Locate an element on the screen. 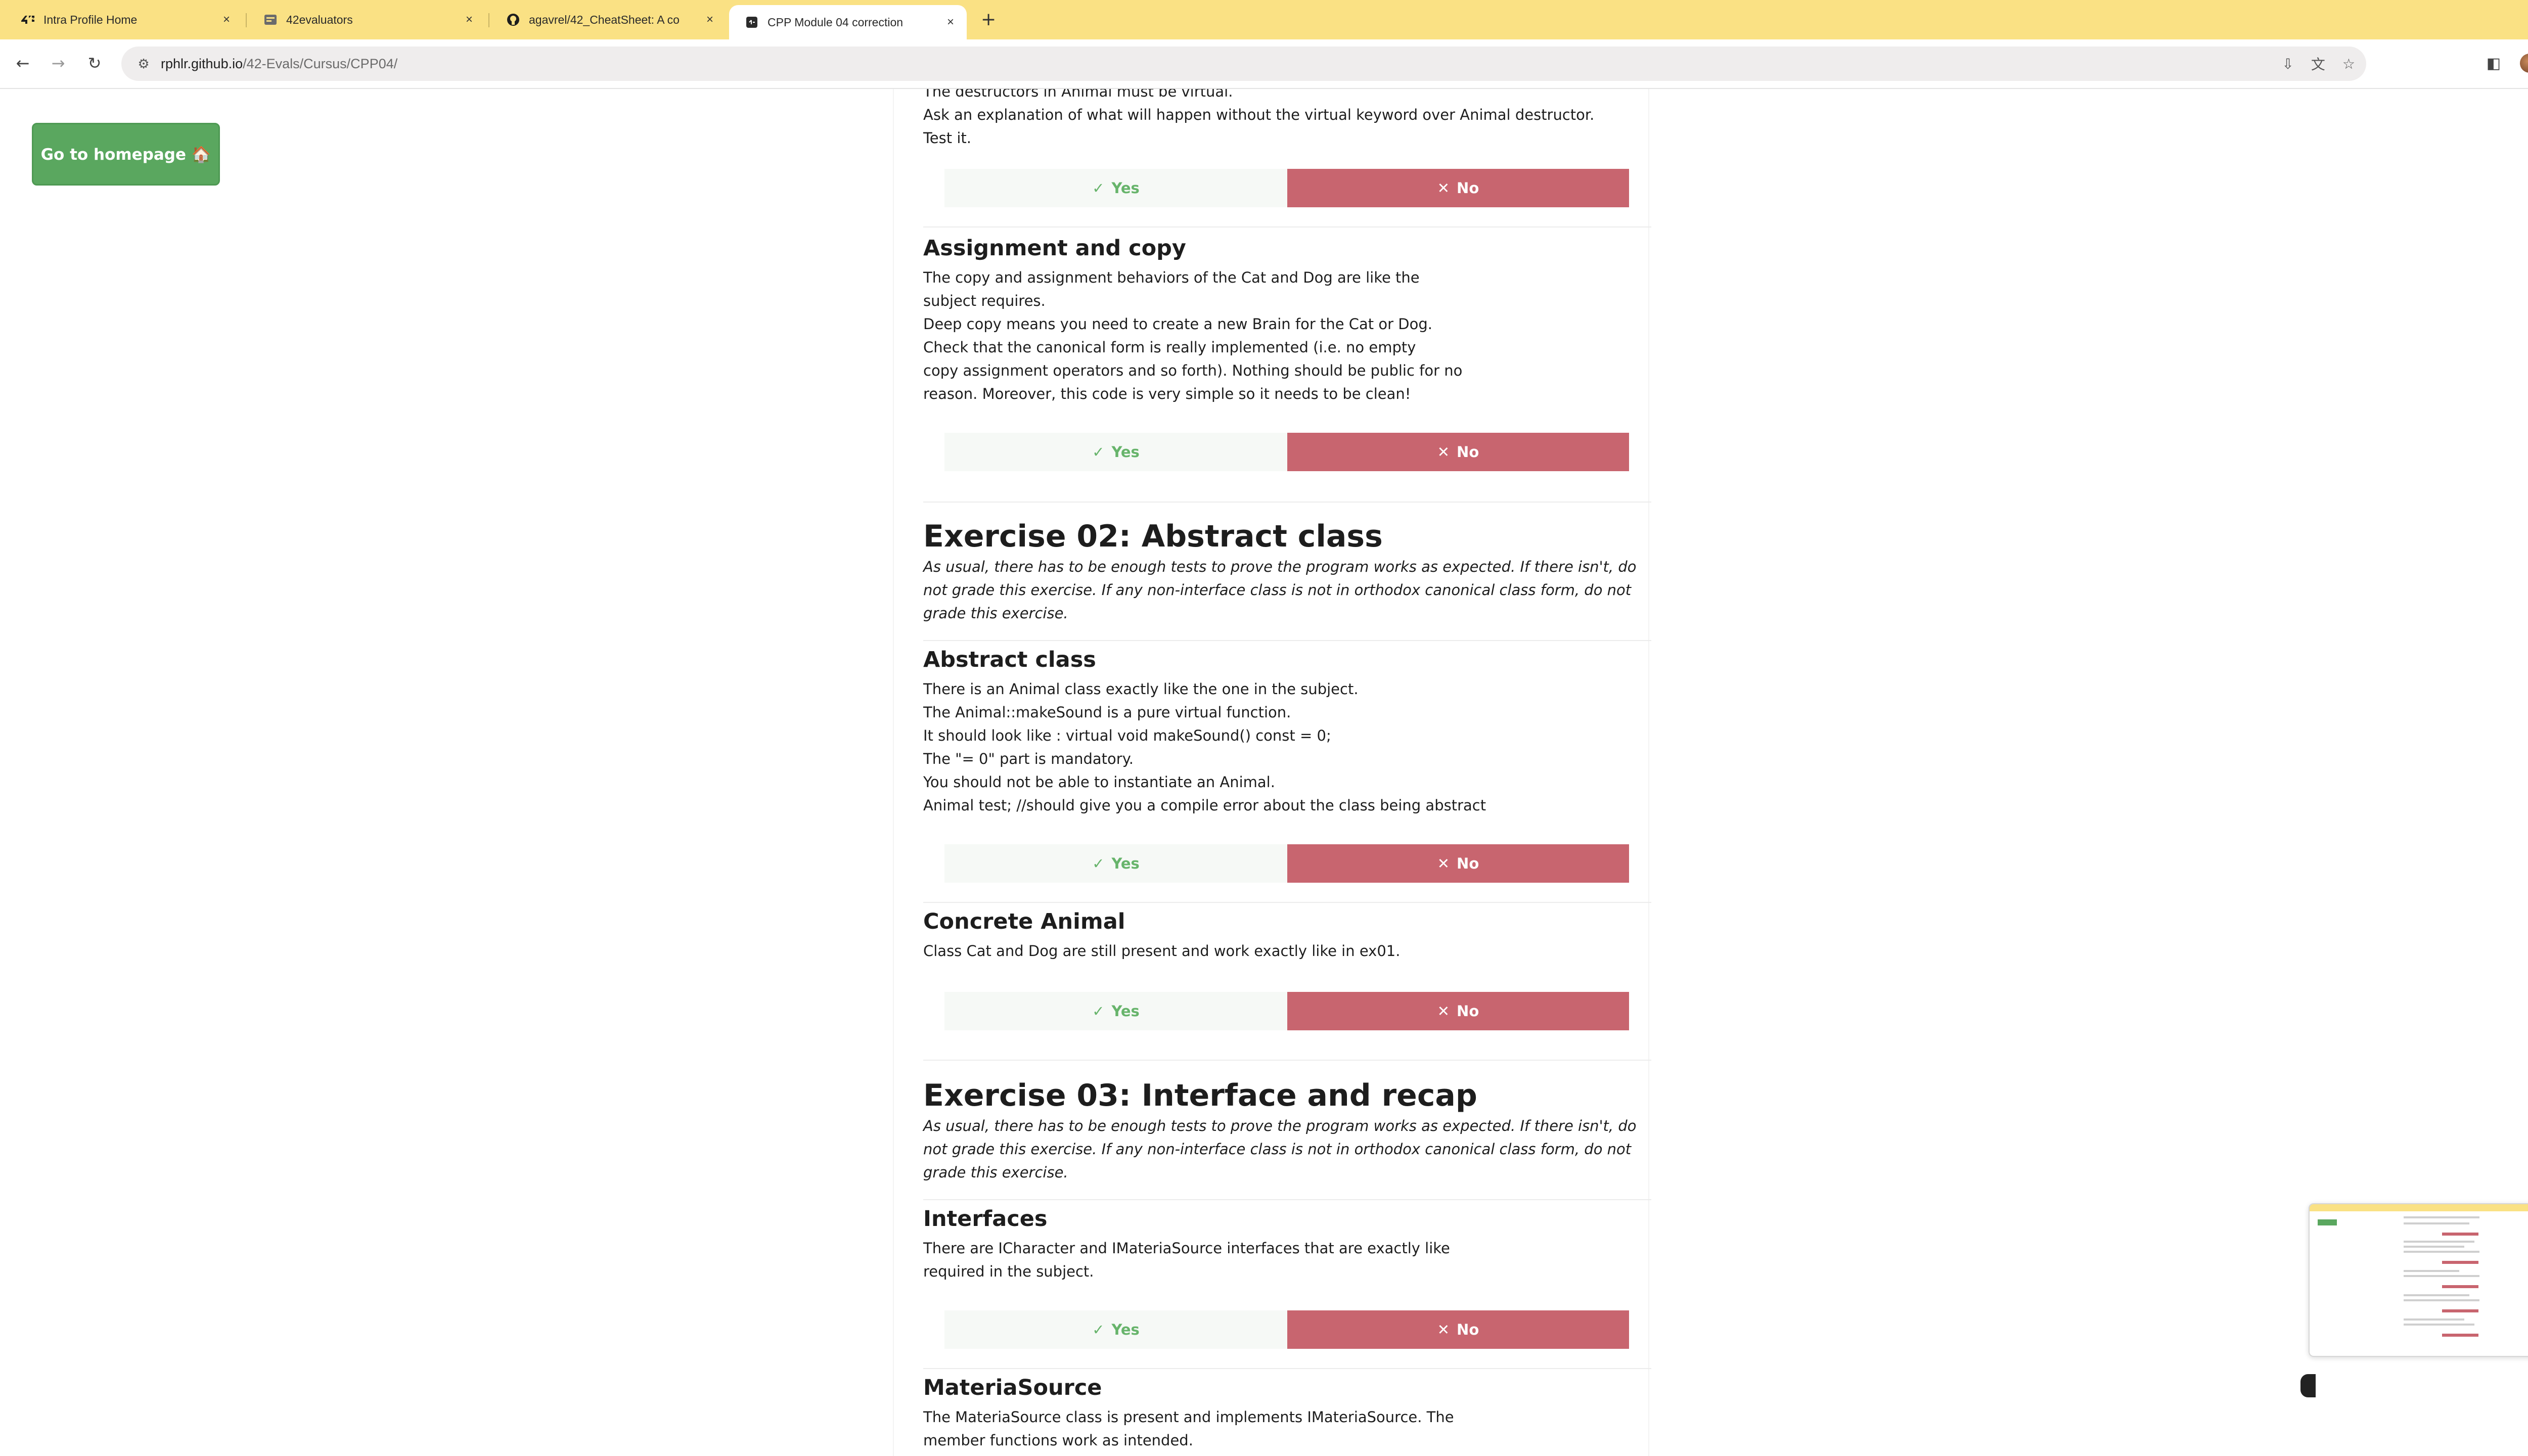 This screenshot has width=2528, height=1456. exercise-title: Exercise 03: Interface and recap is located at coordinates (1200, 1095).